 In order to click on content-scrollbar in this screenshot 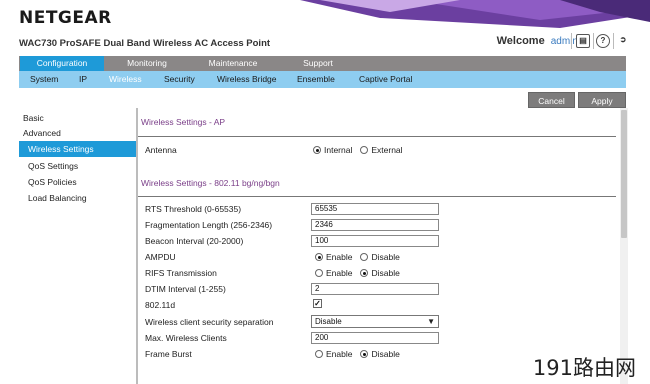, I will do `click(624, 246)`.